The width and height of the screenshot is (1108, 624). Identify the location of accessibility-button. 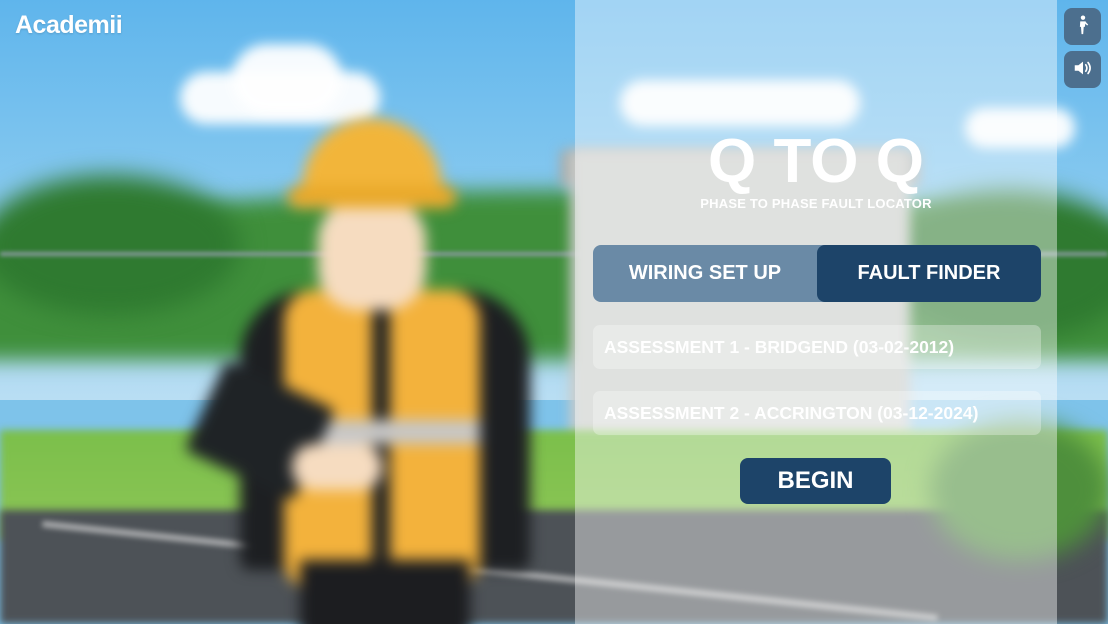
(1082, 26).